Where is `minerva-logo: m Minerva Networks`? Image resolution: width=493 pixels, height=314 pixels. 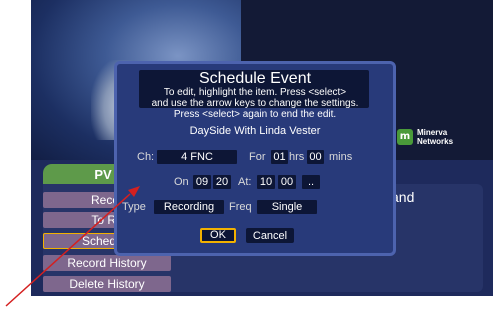
minerva-logo: m Minerva Networks is located at coordinates (437, 139).